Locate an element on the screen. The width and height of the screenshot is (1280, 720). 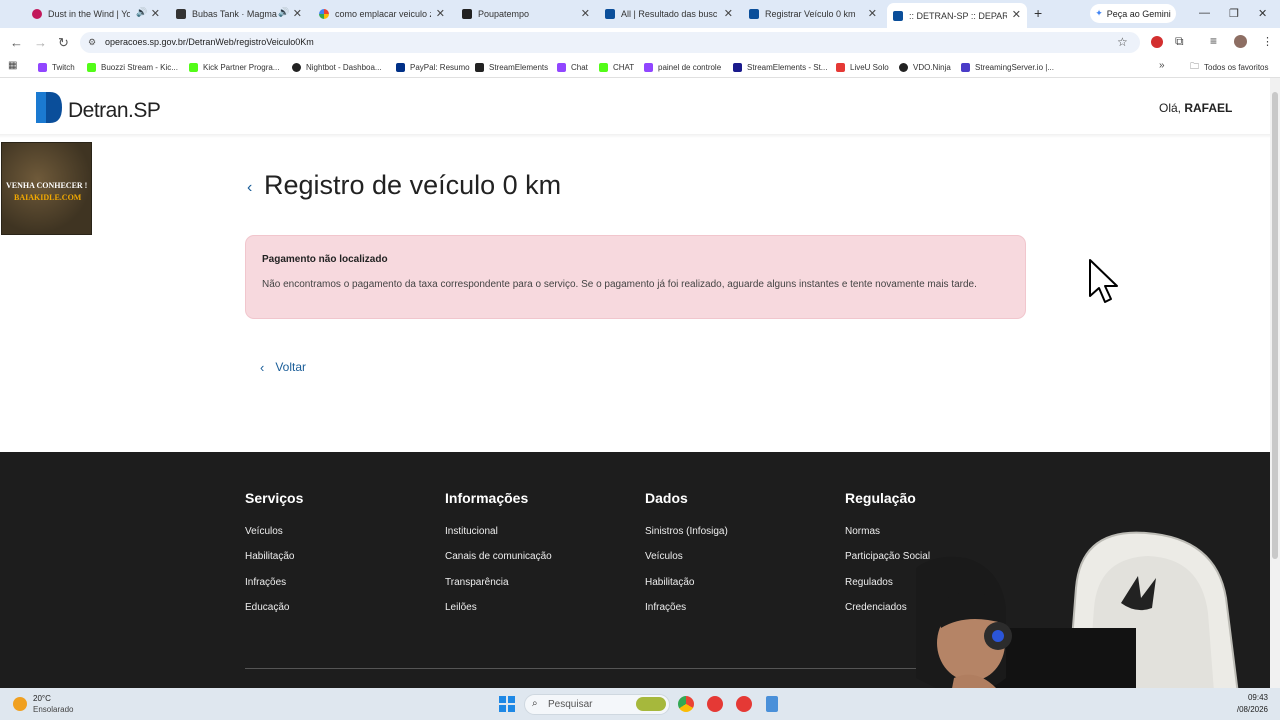
footer-heading-dados: Dados is located at coordinates (666, 498).